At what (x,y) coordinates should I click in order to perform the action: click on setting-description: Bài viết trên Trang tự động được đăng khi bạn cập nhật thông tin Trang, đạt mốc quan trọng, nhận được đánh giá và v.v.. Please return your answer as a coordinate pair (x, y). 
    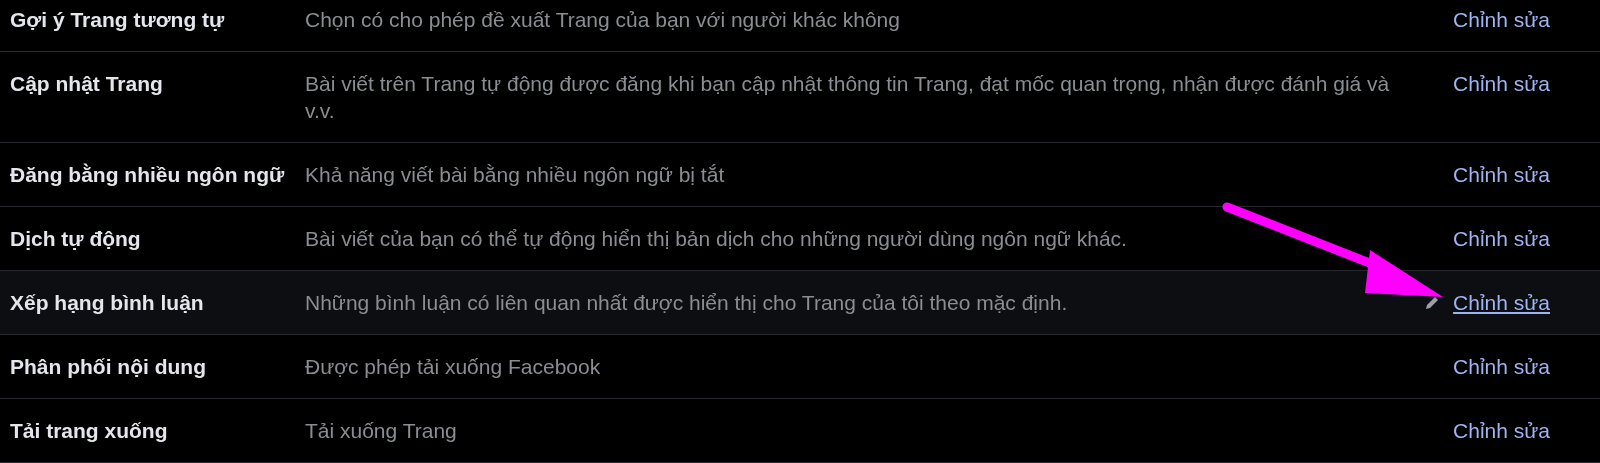
    Looking at the image, I should click on (848, 97).